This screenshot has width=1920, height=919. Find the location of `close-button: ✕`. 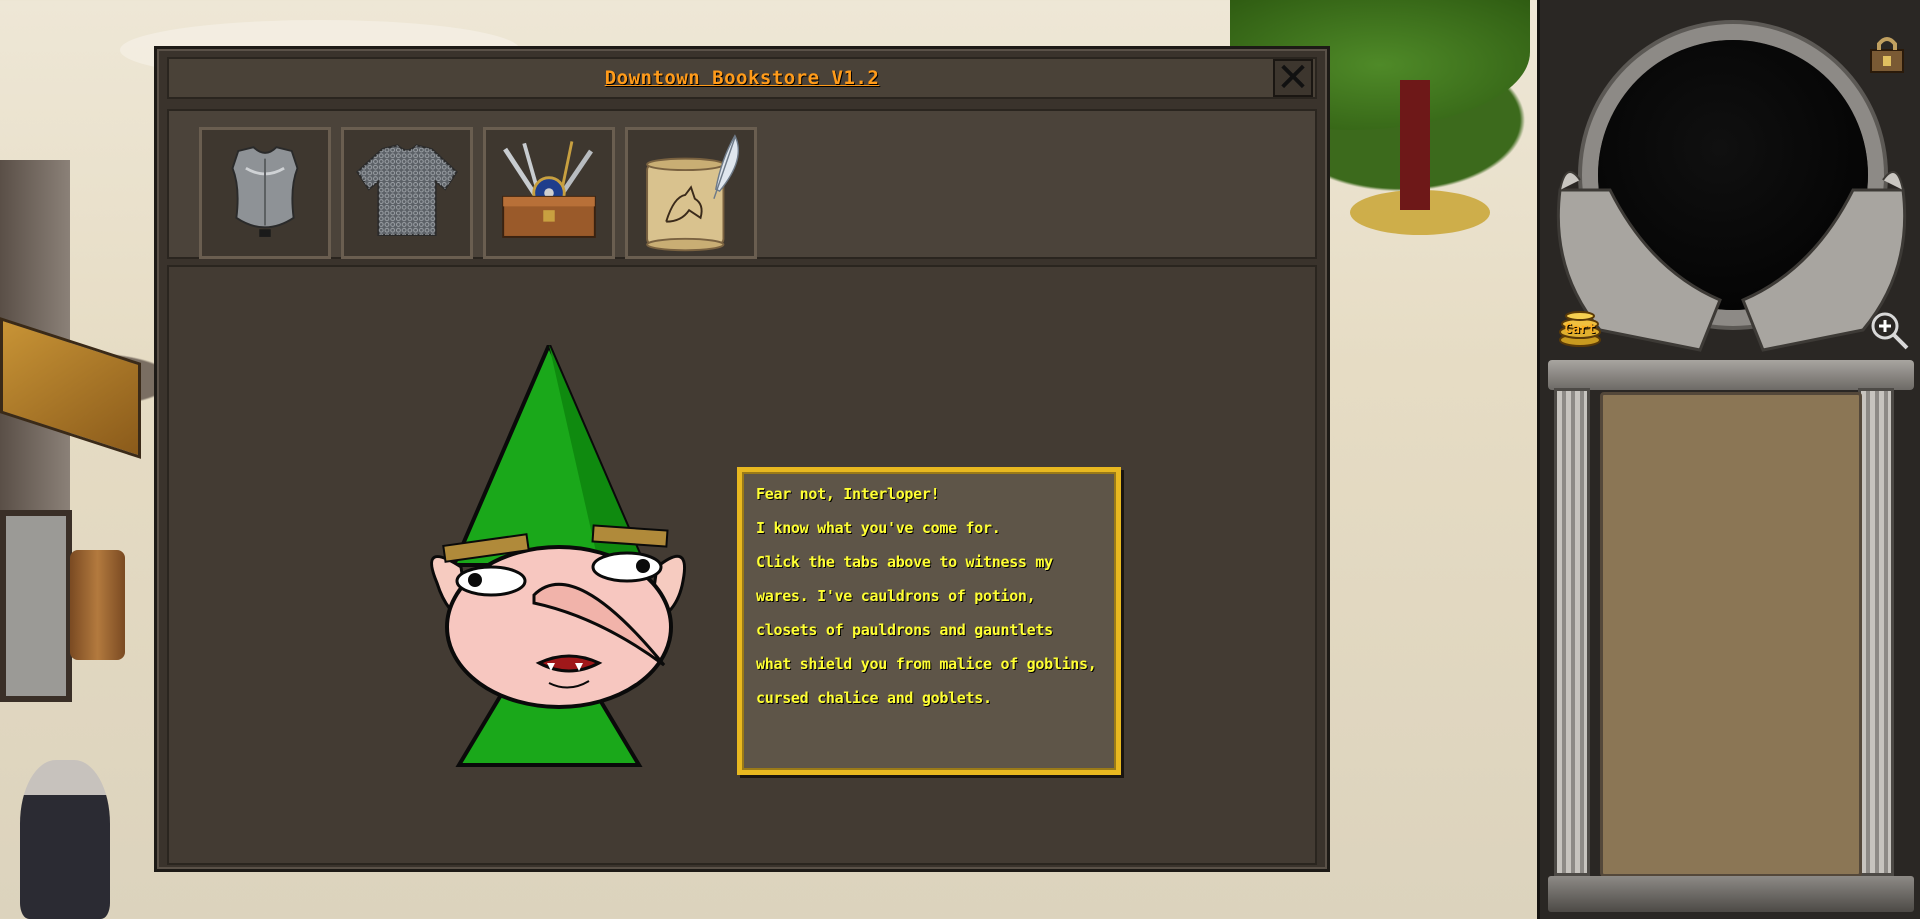

close-button: ✕ is located at coordinates (1293, 78).